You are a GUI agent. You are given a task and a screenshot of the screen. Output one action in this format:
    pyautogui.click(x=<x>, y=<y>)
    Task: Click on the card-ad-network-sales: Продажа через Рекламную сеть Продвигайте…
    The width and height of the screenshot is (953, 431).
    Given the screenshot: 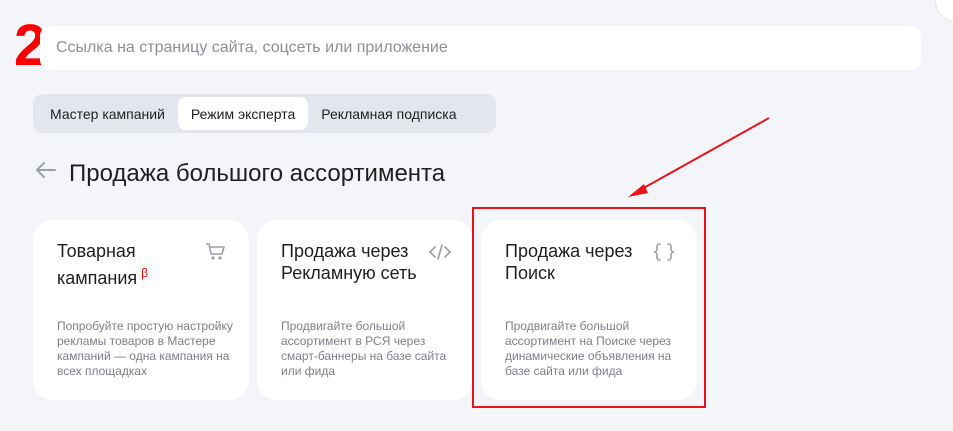 What is the action you would take?
    pyautogui.click(x=365, y=310)
    